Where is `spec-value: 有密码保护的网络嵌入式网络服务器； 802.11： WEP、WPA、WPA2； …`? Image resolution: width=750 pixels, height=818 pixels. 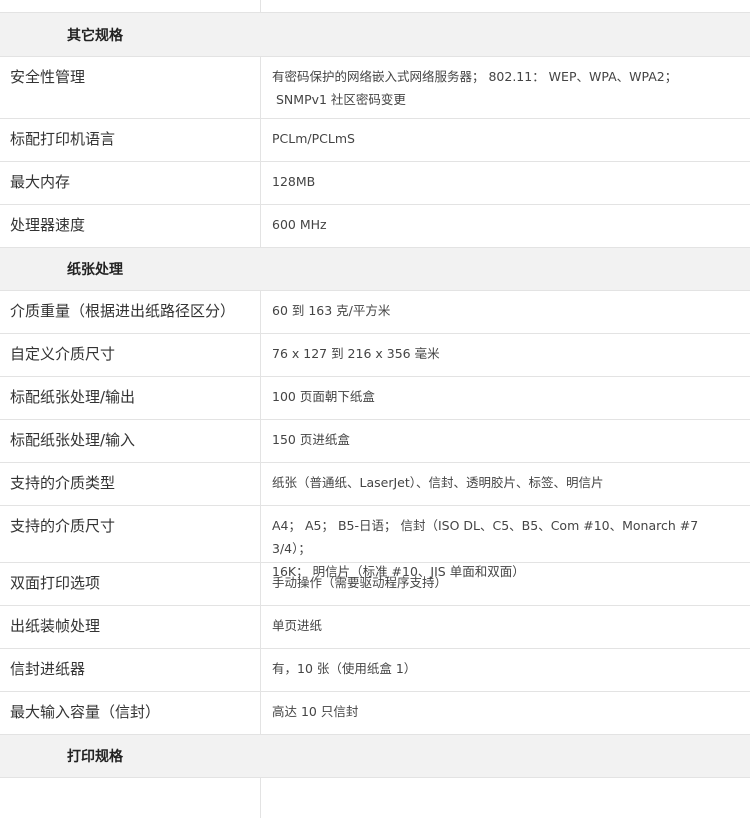 spec-value: 有密码保护的网络嵌入式网络服务器； 802.11： WEP、WPA、WPA2； … is located at coordinates (505, 87).